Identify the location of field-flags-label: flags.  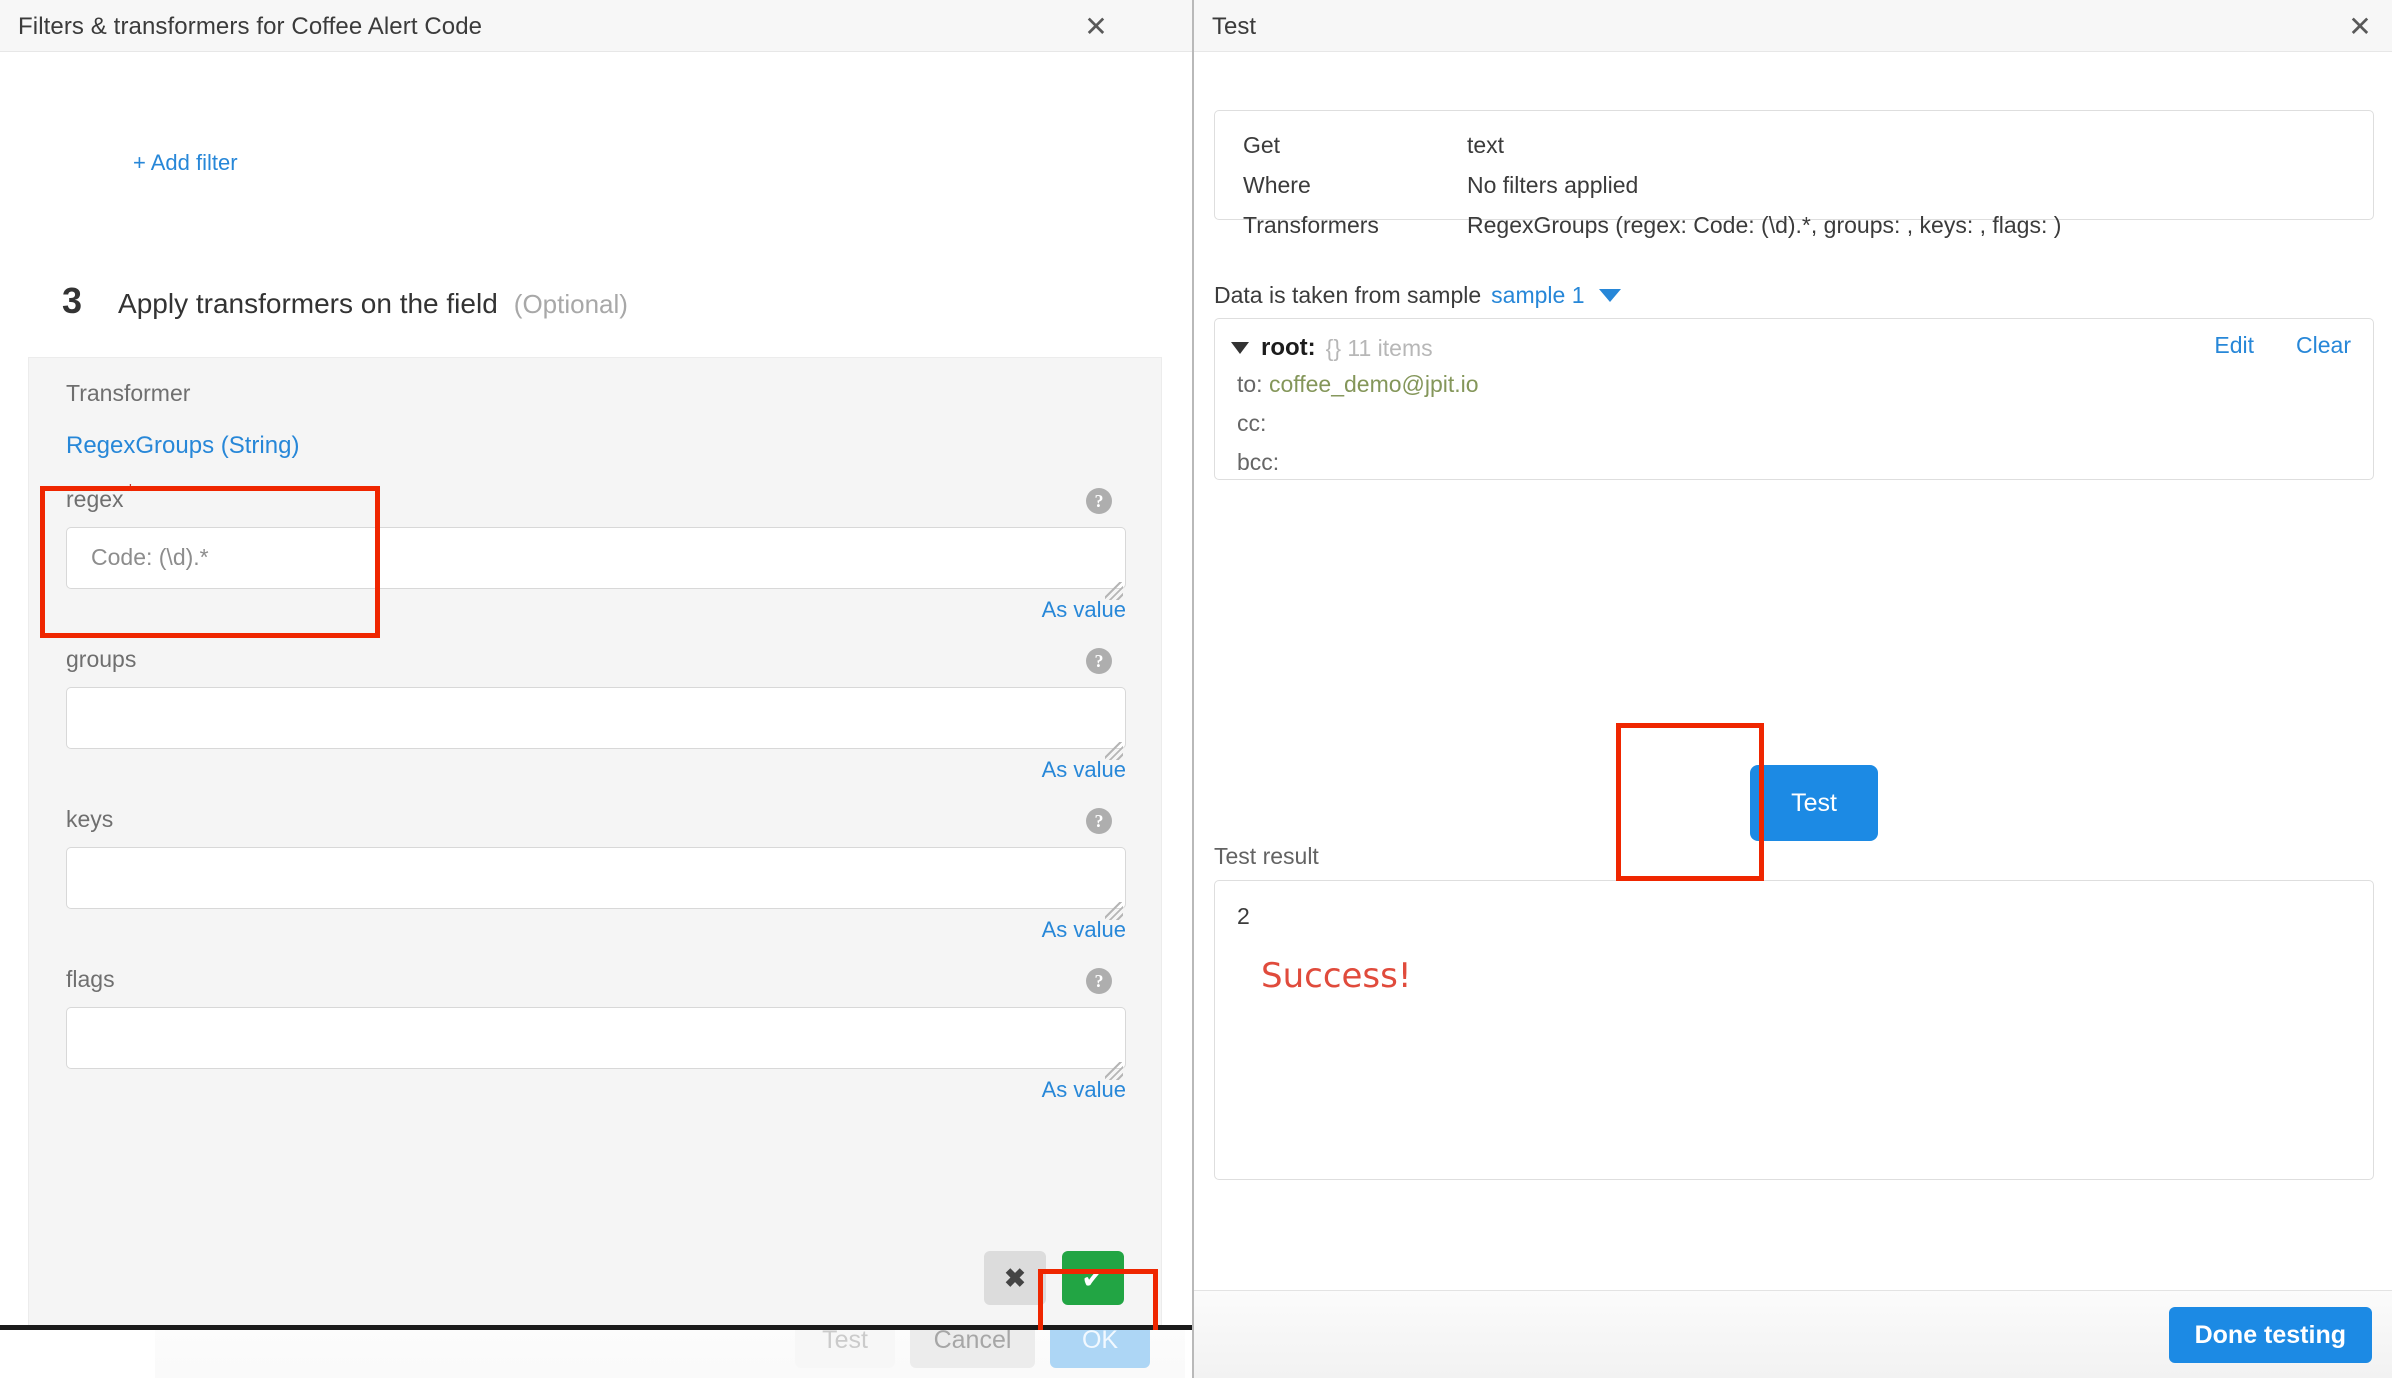
(90, 979).